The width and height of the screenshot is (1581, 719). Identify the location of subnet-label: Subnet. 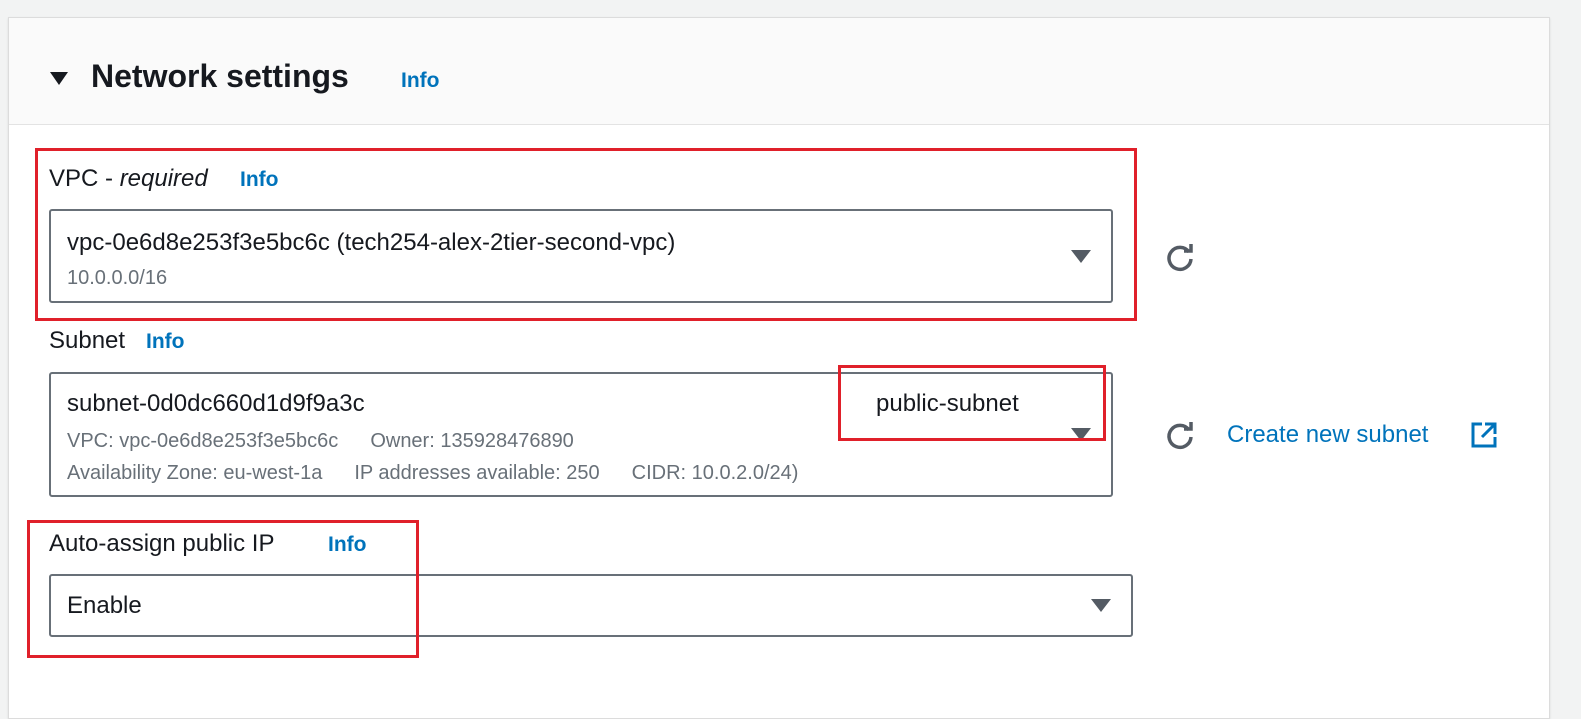
(87, 340).